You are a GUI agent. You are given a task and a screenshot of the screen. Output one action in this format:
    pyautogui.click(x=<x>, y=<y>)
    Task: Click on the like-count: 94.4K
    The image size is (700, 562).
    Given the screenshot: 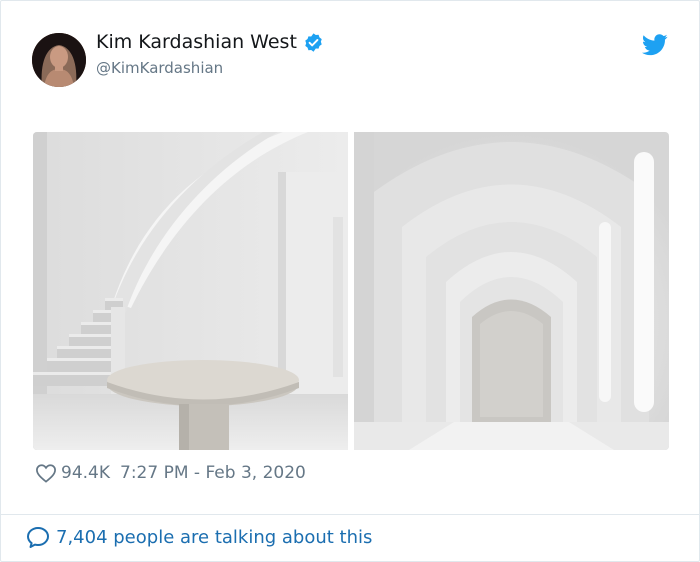 What is the action you would take?
    pyautogui.click(x=85, y=473)
    